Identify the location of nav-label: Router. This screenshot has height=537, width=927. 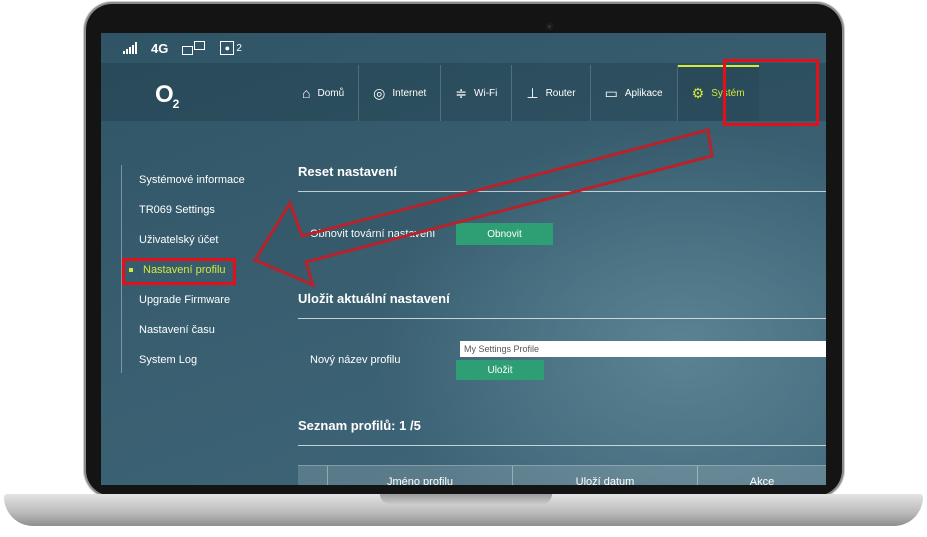
(560, 93).